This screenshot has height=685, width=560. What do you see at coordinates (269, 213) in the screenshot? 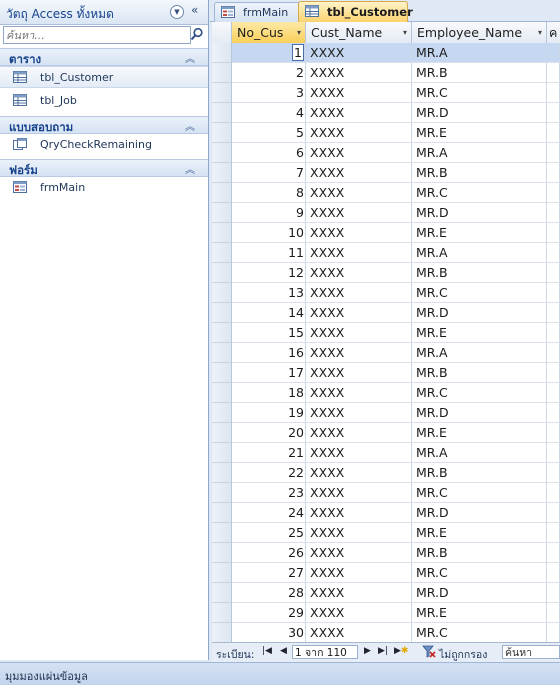
I see `cell-no-cus: 9` at bounding box center [269, 213].